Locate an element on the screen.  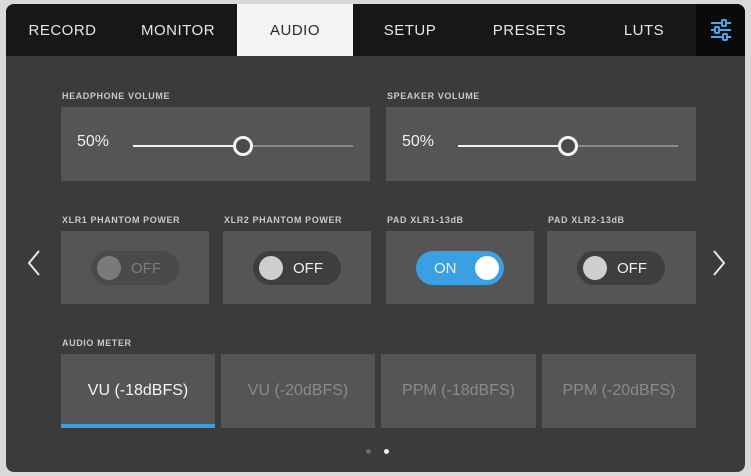
pad-xlr1-panel: ON is located at coordinates (460, 267).